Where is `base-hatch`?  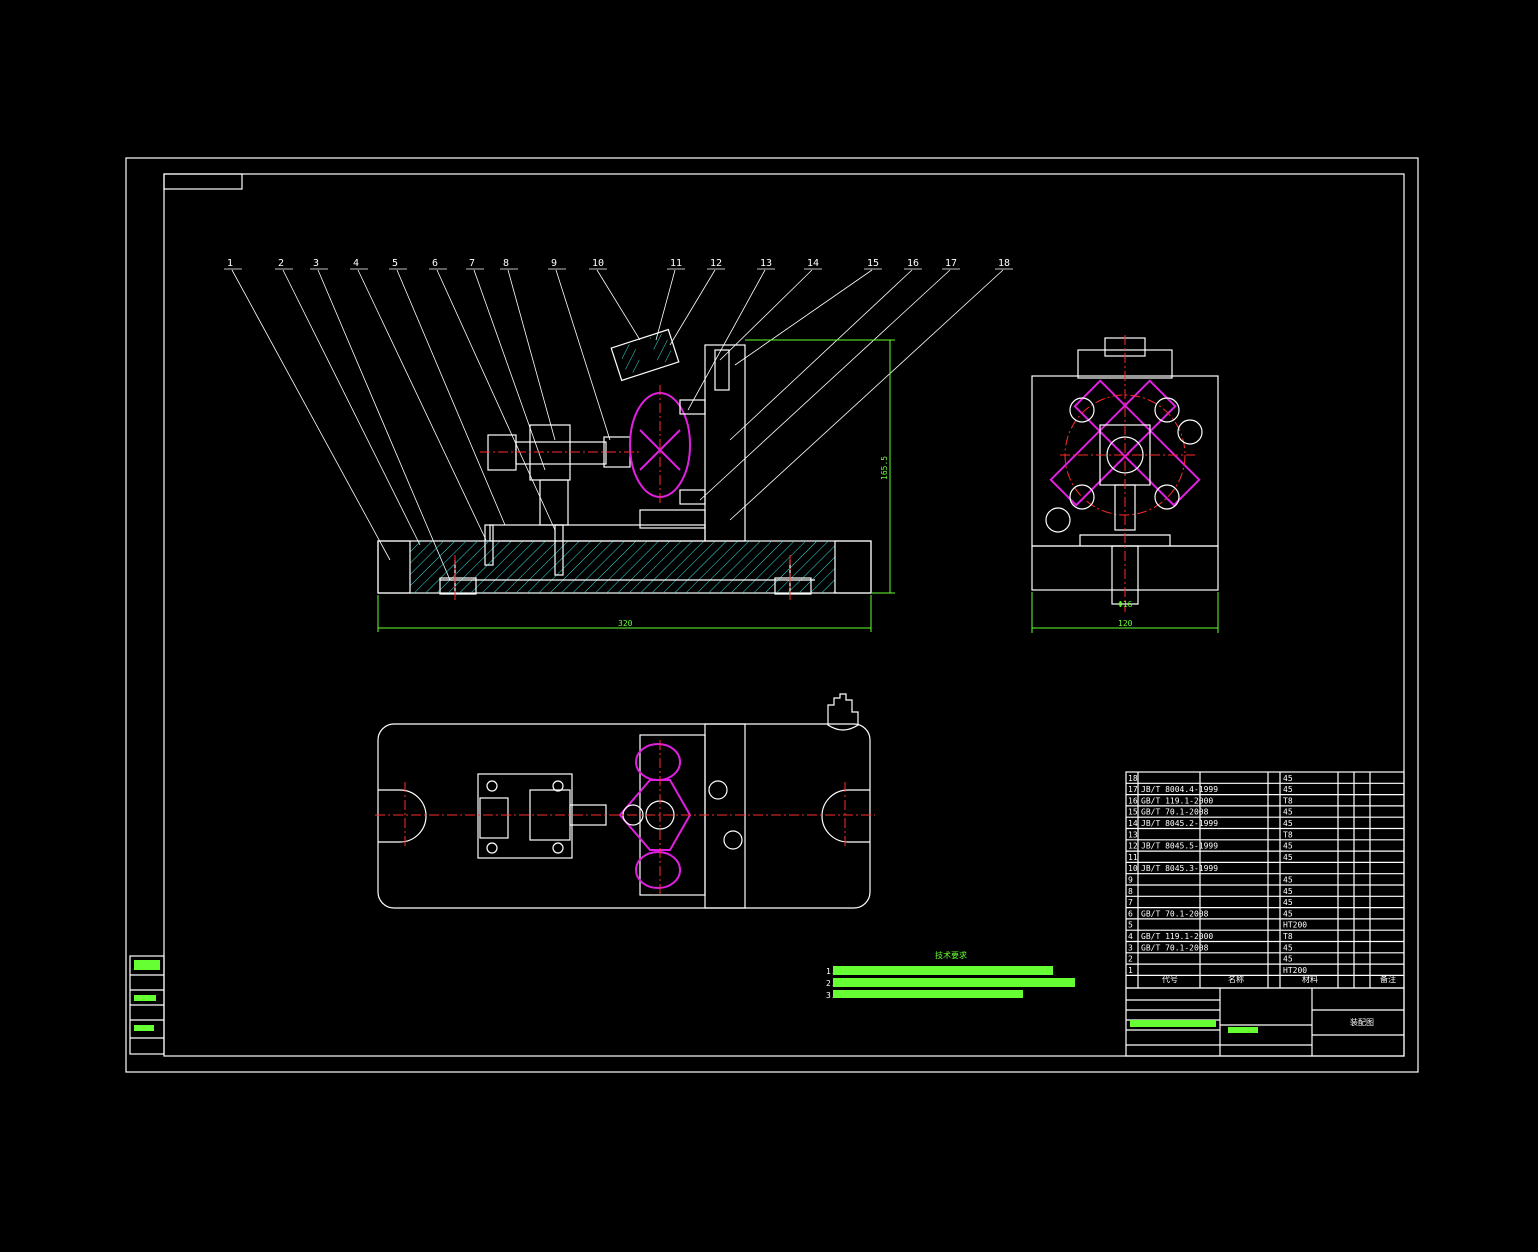 base-hatch is located at coordinates (622, 567).